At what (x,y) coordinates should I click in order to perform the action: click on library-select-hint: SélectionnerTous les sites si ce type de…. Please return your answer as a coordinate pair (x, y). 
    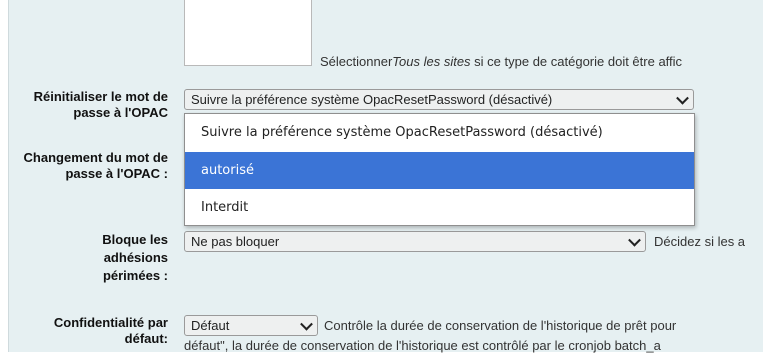
    Looking at the image, I should click on (501, 61).